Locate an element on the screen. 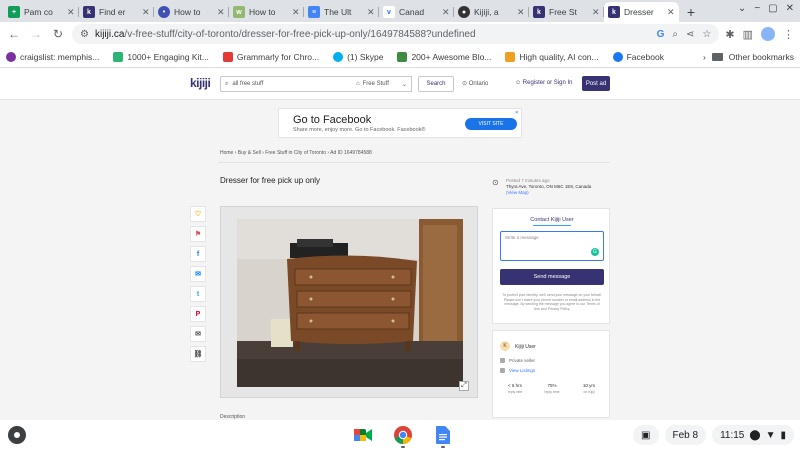  twitter-icon: t is located at coordinates (198, 294).